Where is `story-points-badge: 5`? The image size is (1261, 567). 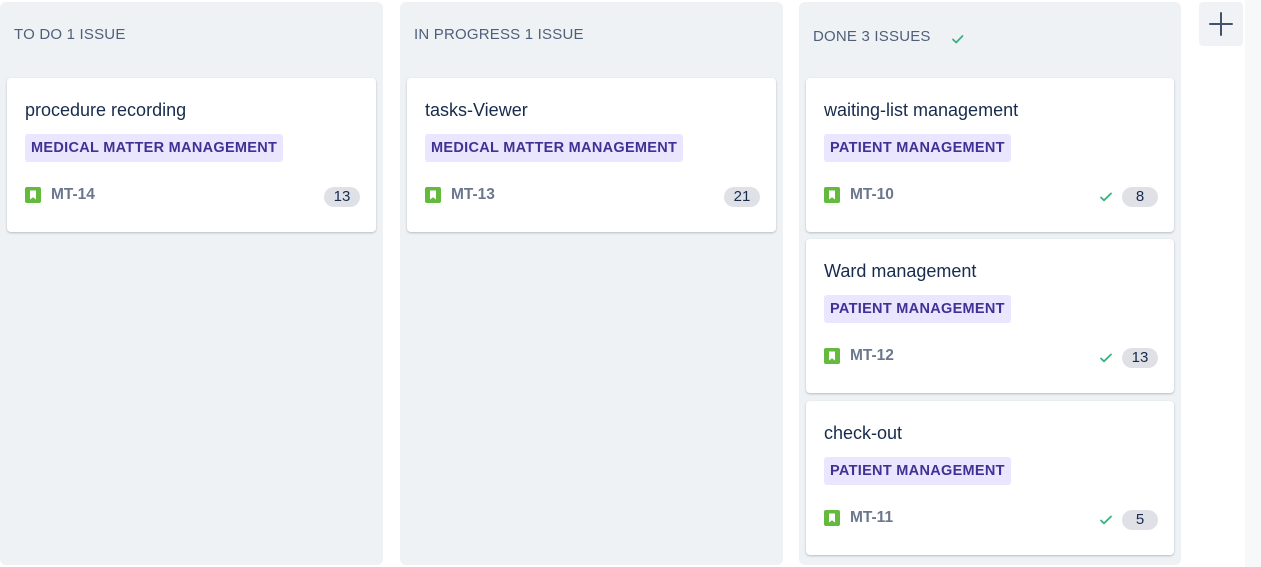 story-points-badge: 5 is located at coordinates (1140, 520).